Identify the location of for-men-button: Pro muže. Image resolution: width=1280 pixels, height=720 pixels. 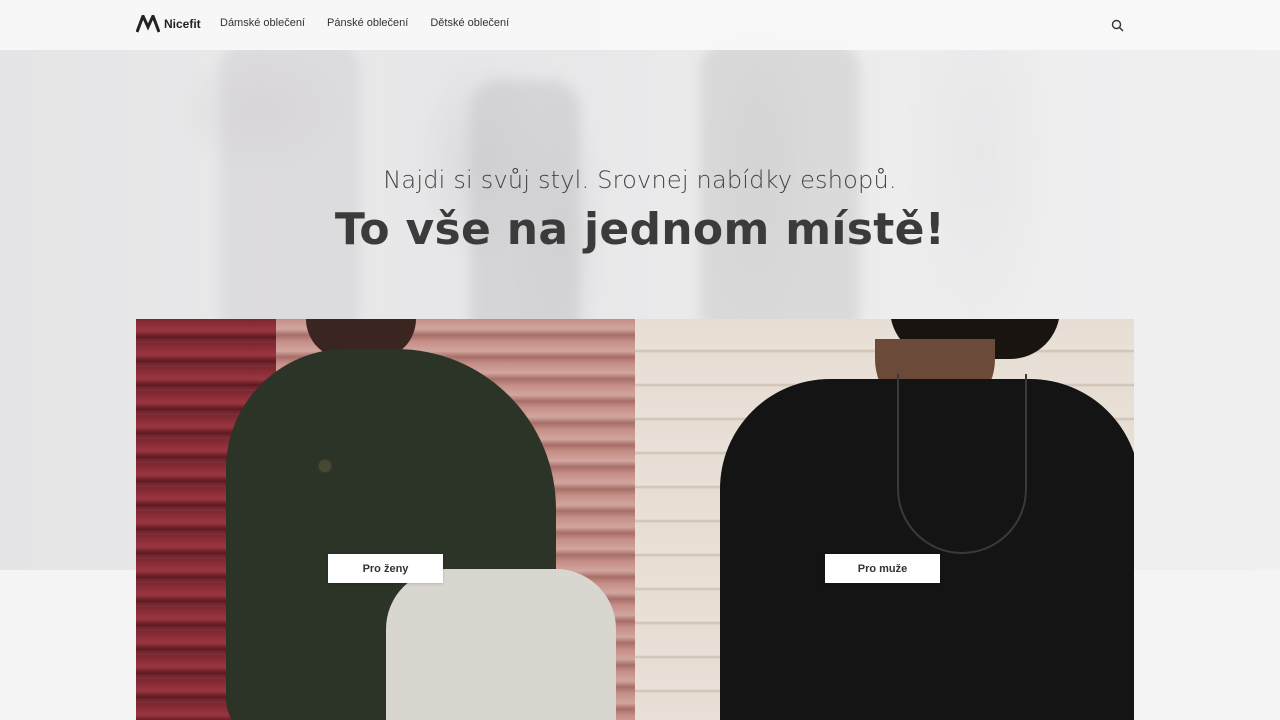
(882, 568).